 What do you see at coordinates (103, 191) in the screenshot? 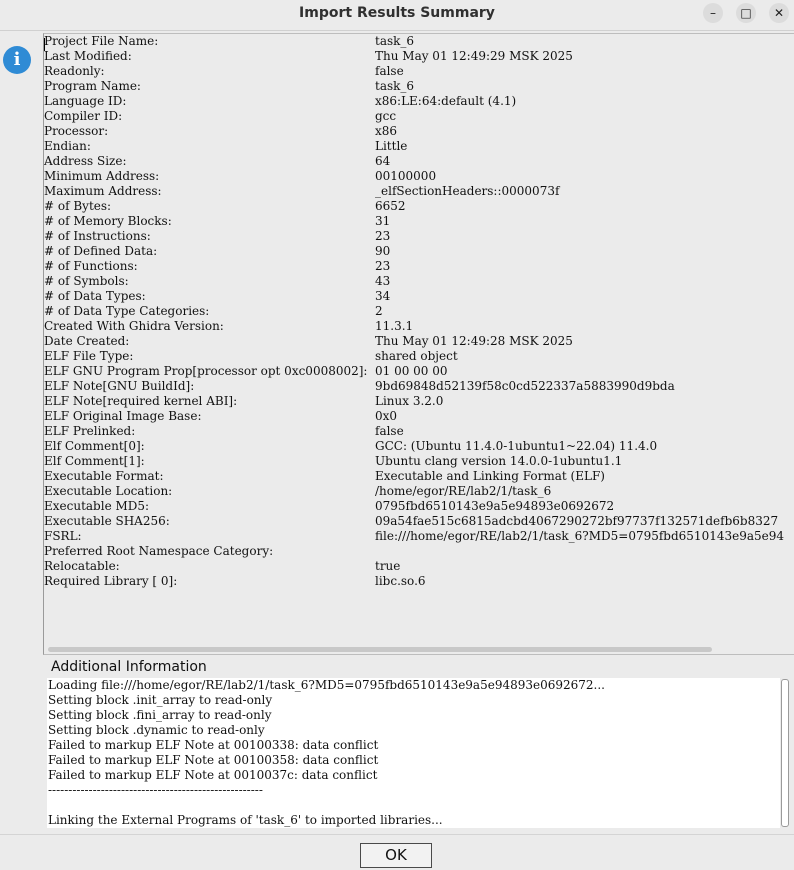
I see `property-key: Maximum Address:` at bounding box center [103, 191].